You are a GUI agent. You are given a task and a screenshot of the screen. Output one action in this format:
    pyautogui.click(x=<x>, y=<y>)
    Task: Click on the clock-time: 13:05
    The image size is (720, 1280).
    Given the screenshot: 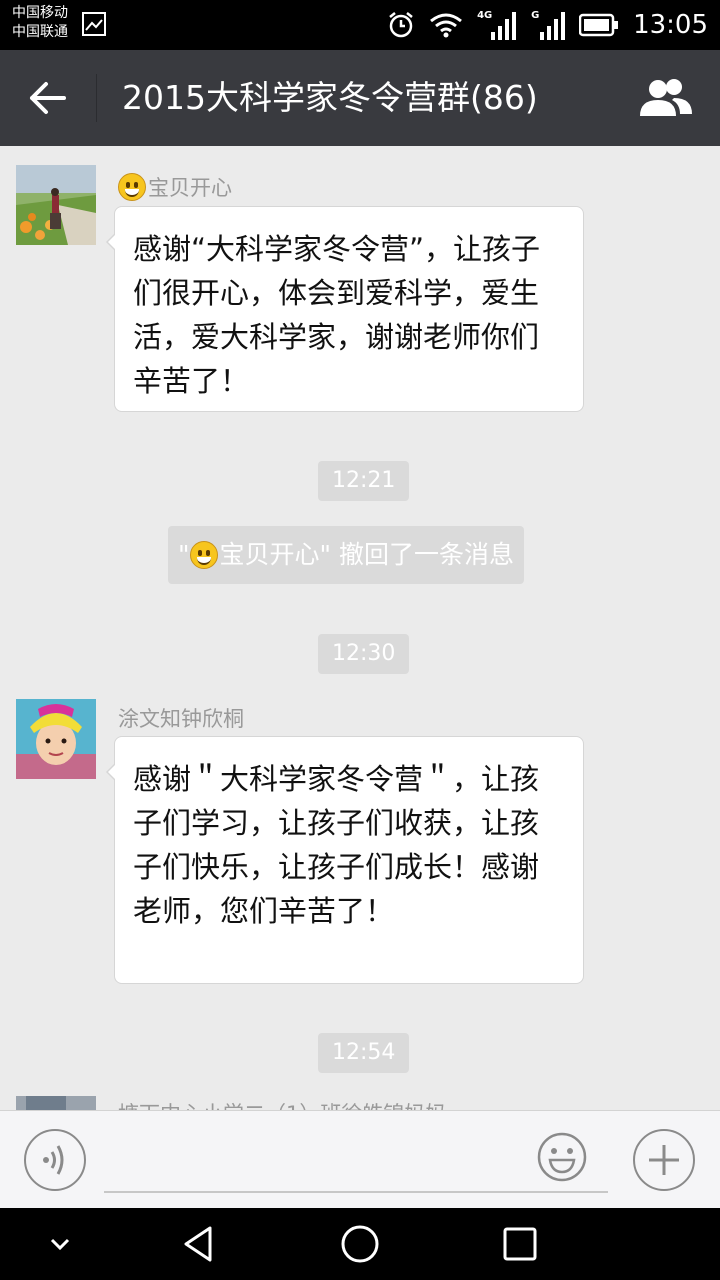 What is the action you would take?
    pyautogui.click(x=670, y=25)
    